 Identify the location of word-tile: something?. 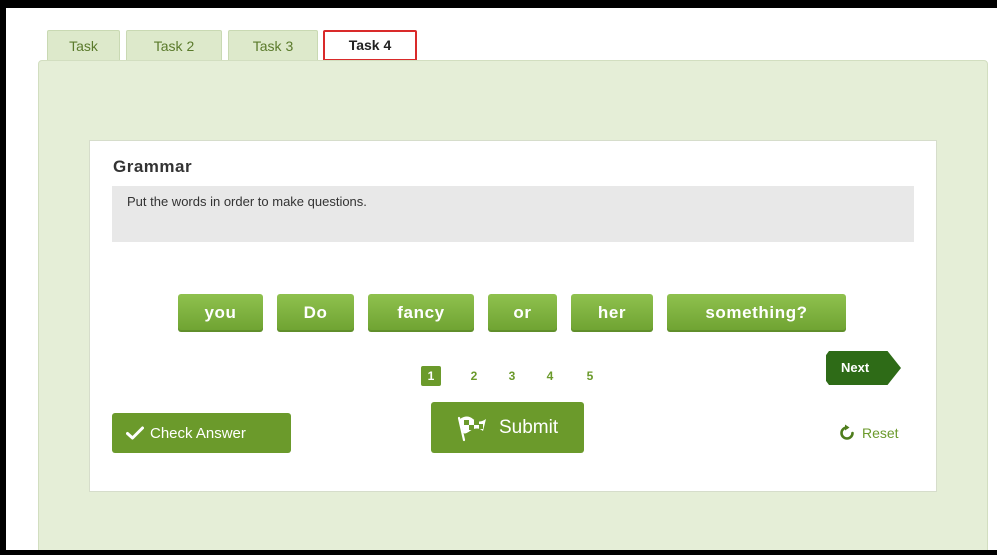
(756, 313).